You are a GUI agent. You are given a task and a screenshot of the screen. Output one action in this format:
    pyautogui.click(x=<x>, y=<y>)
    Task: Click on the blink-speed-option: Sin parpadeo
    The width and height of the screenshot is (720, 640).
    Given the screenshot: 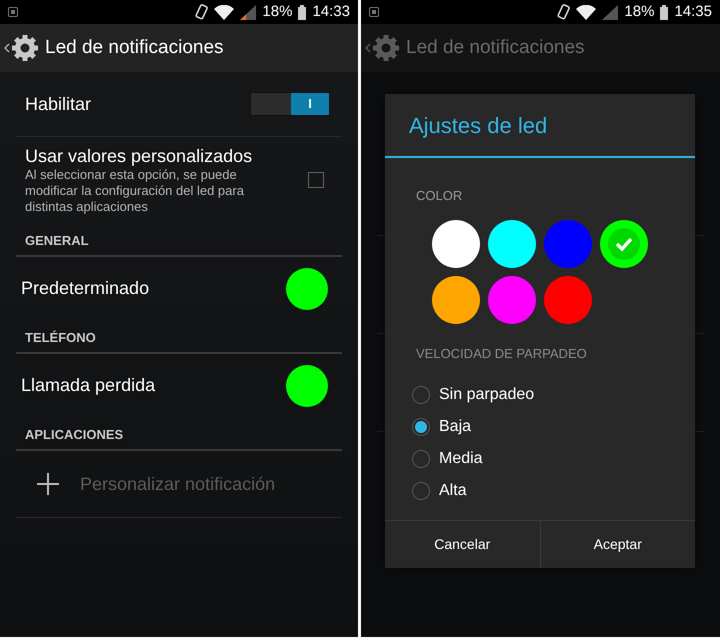 What is the action you would take?
    pyautogui.click(x=553, y=395)
    